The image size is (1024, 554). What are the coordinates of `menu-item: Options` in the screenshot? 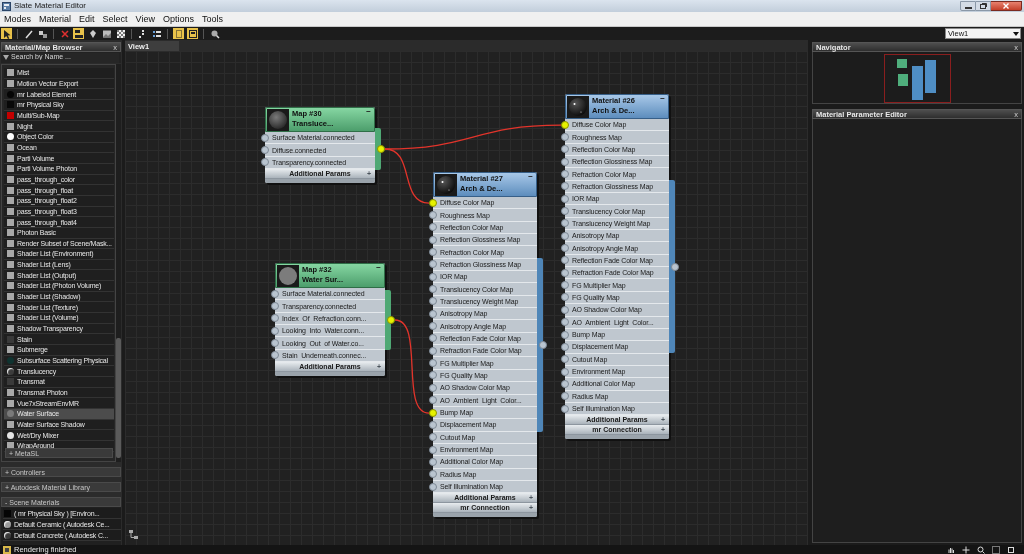 It's located at (178, 19).